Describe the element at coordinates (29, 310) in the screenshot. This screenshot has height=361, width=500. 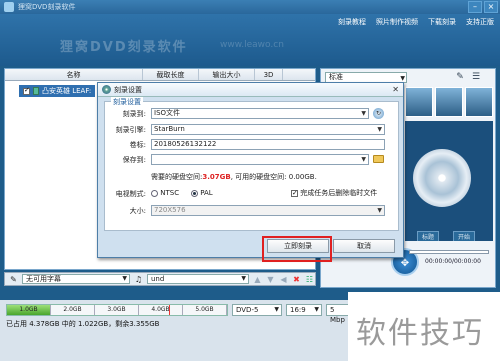
I see `capacity-tick: 1.0GB` at that location.